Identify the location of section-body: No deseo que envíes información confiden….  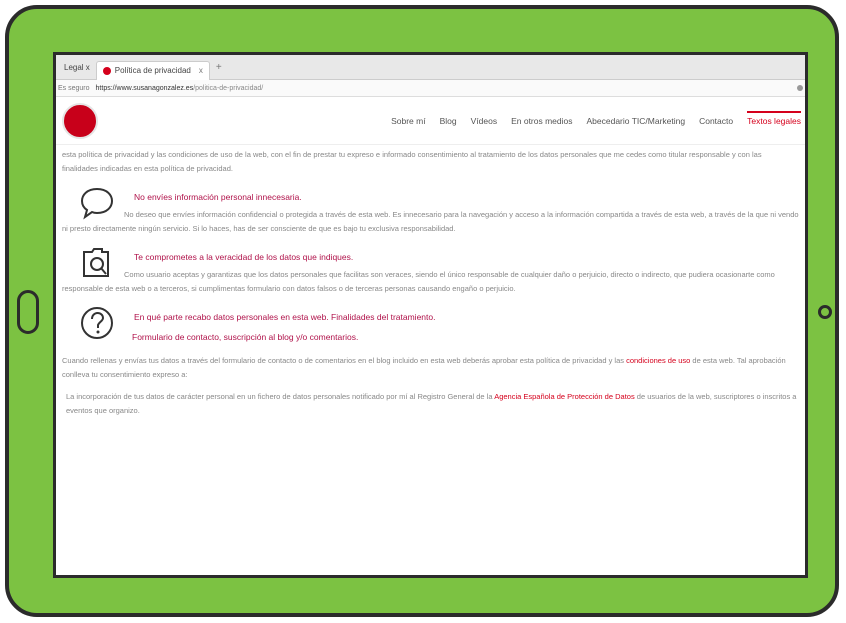
(430, 221).